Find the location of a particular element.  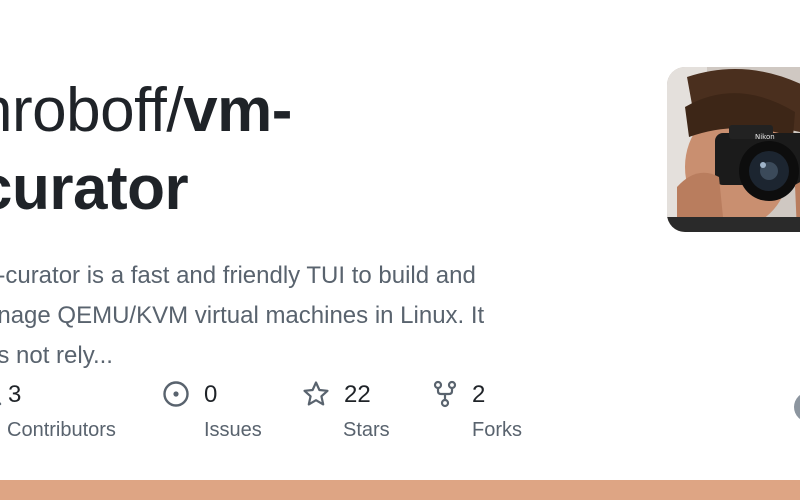

repo-name-line2: curator is located at coordinates (94, 188).